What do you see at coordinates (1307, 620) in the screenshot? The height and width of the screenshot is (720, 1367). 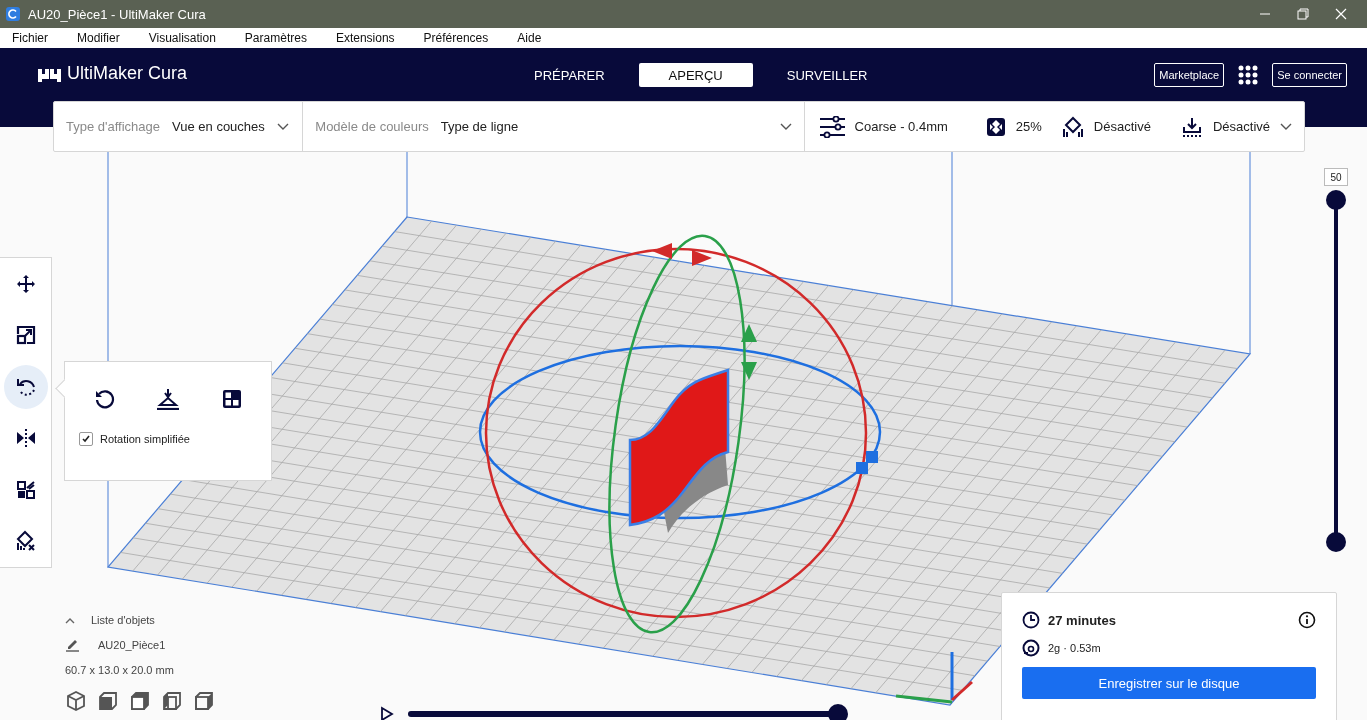 I see `info-icon` at bounding box center [1307, 620].